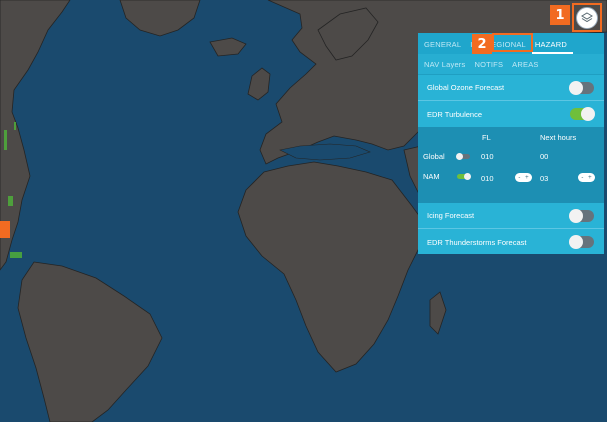  I want to click on step-badge-1: 1, so click(560, 15).